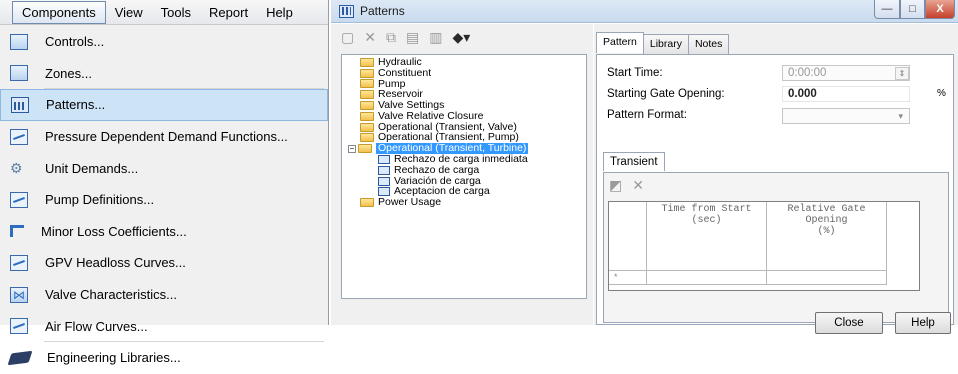 The height and width of the screenshot is (374, 958). Describe the element at coordinates (19, 136) in the screenshot. I see `pressure-demand-icon` at that location.